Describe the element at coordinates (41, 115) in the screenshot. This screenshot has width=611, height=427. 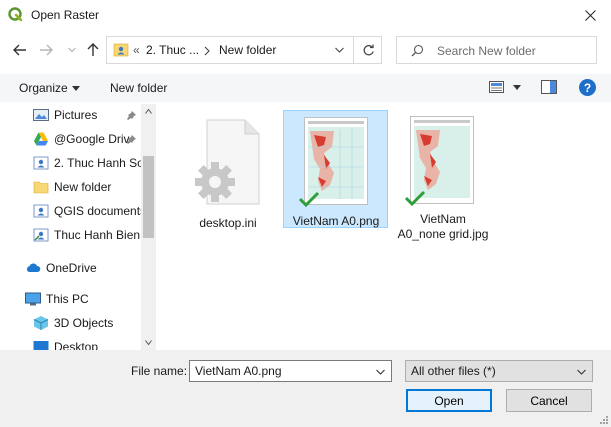
I see `pictures-icon` at that location.